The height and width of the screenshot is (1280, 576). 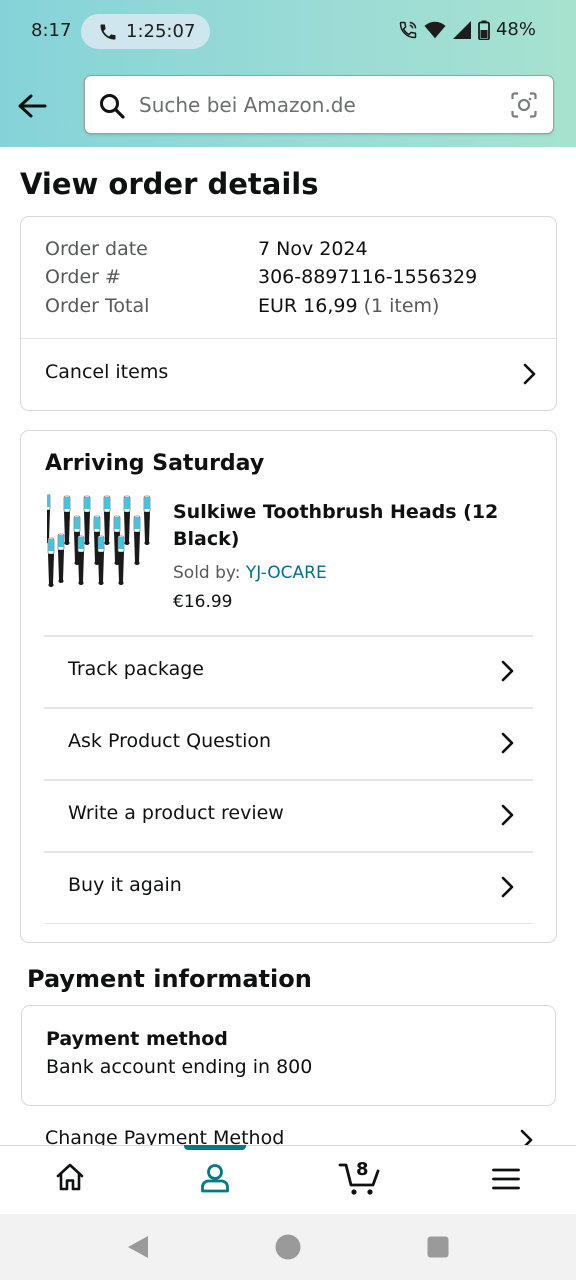 What do you see at coordinates (435, 29) in the screenshot?
I see `wifi-icon` at bounding box center [435, 29].